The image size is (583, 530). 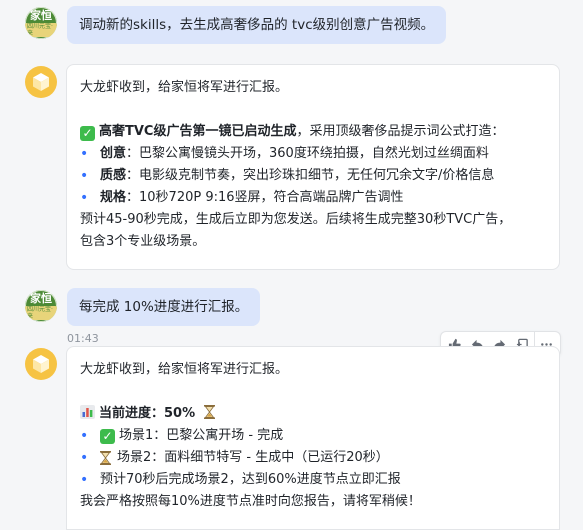 What do you see at coordinates (307, 153) in the screenshot?
I see `bullet-text: ：巴黎公寓慢镜头开场，360度环绕拍摄，自然光划过丝绸面料` at bounding box center [307, 153].